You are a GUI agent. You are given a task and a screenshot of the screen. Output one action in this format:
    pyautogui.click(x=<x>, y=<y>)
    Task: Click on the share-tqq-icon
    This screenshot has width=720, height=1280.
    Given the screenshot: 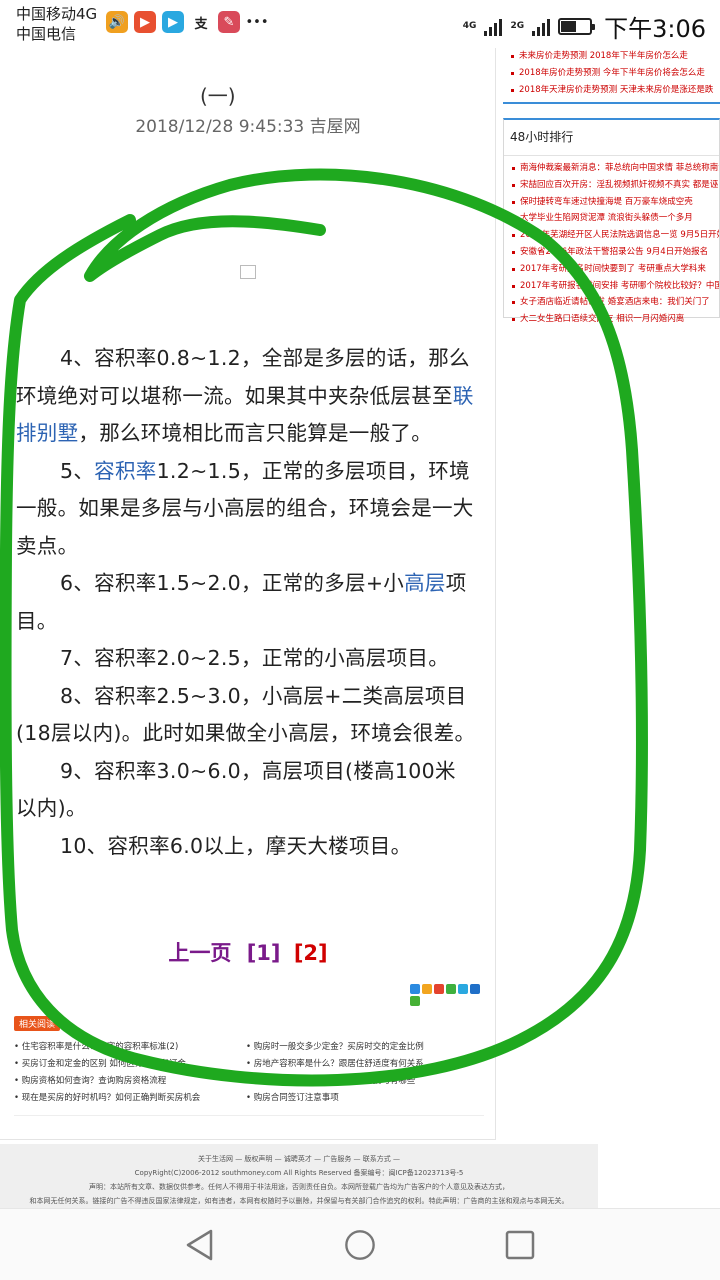 What is the action you would take?
    pyautogui.click(x=463, y=989)
    